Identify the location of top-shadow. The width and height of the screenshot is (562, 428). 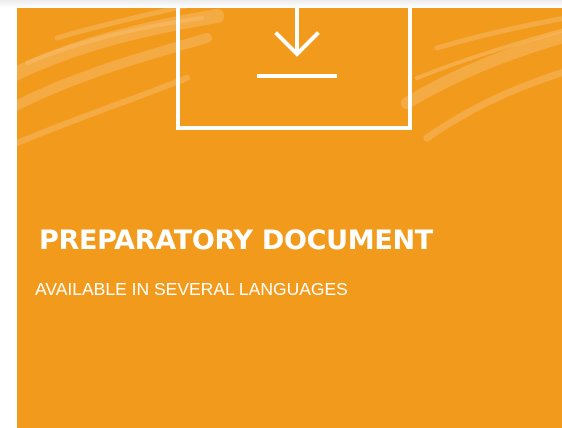
(281, 4).